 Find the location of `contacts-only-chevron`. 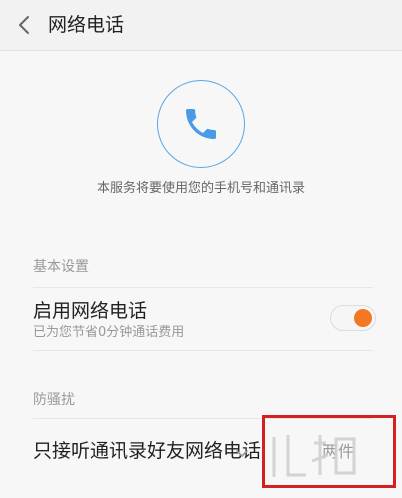

contacts-only-chevron is located at coordinates (242, 454).